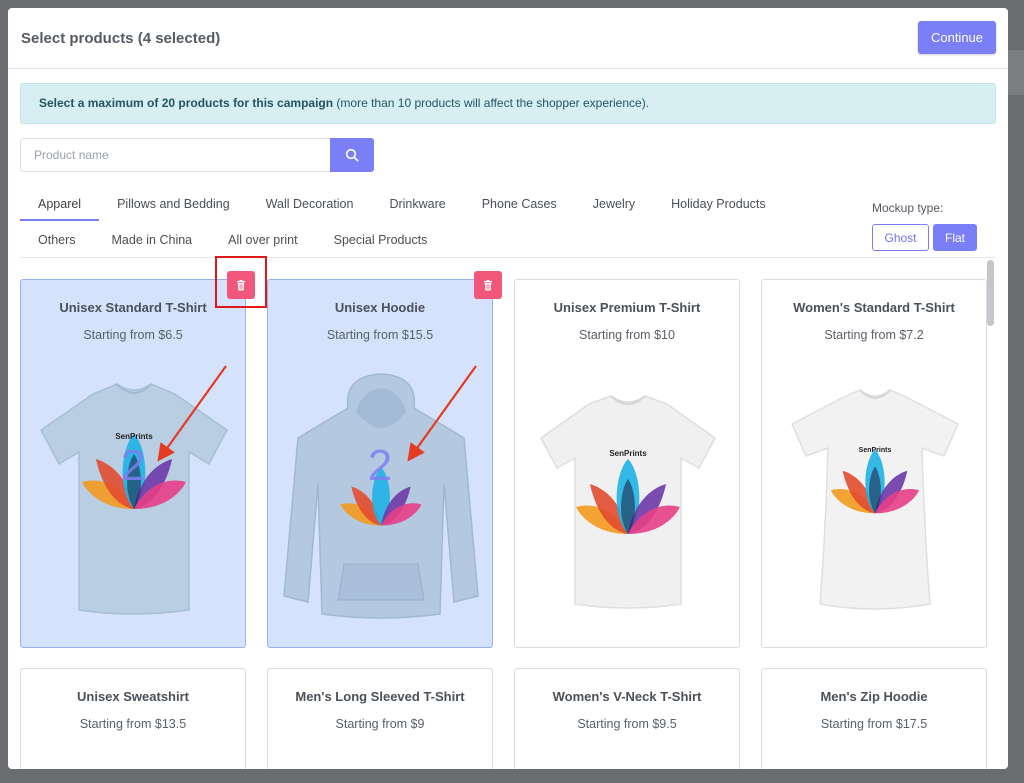 This screenshot has width=1024, height=783. I want to click on product-card-mens-zip-hoodie: Men's Zip Hoodie Starting from $17.5, so click(874, 718).